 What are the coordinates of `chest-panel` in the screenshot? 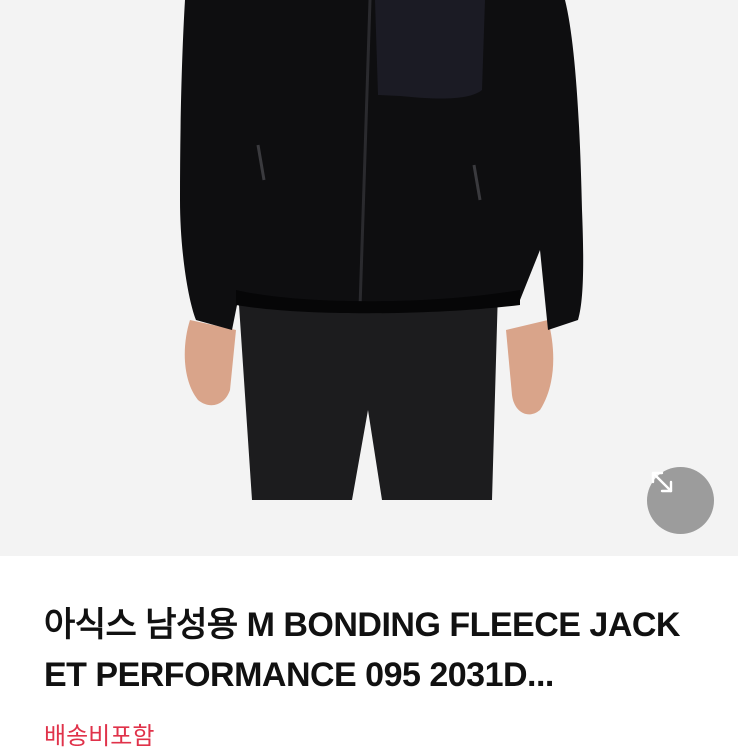 It's located at (430, 49).